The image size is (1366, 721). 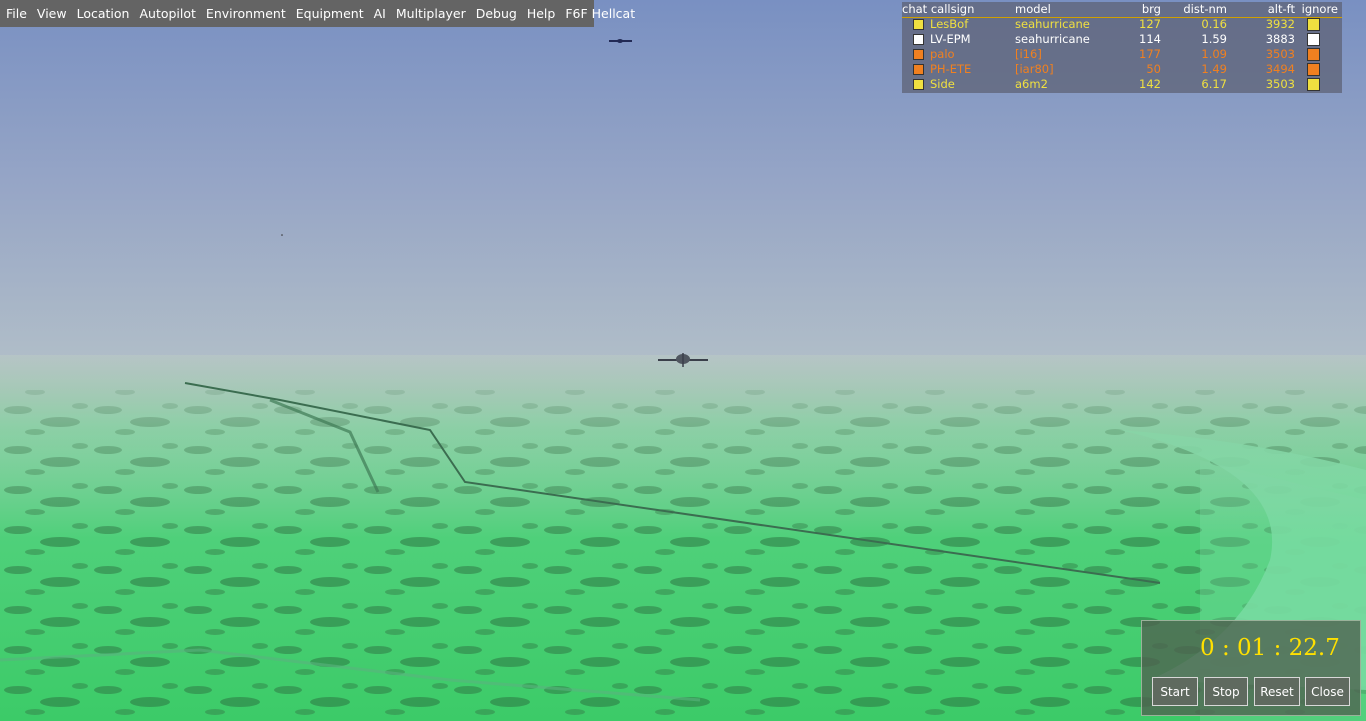 I want to click on menu-equipment: Equipment, so click(x=330, y=13).